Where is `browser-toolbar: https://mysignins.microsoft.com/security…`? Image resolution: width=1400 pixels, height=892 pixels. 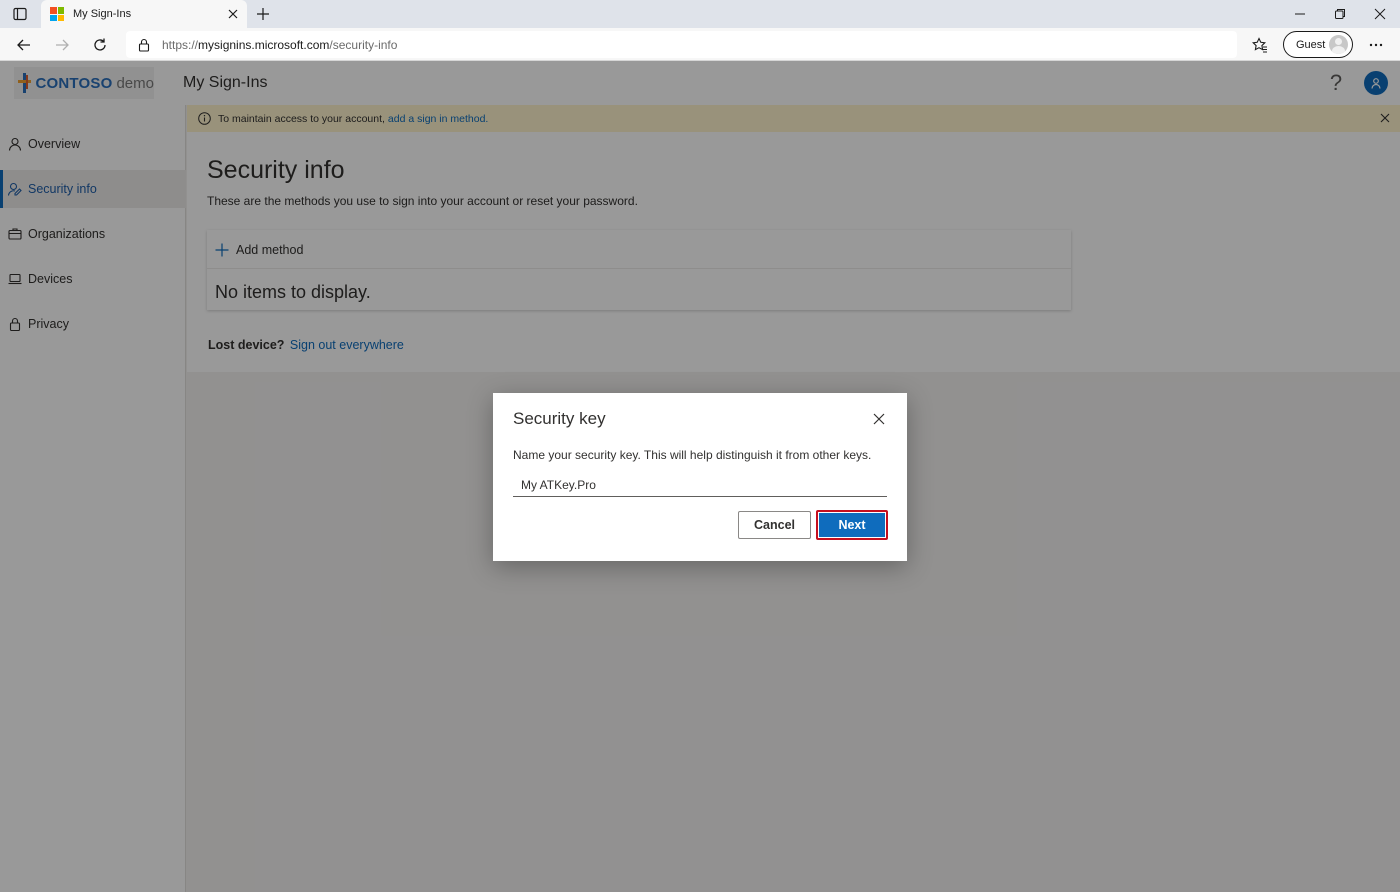 browser-toolbar: https://mysignins.microsoft.com/security… is located at coordinates (700, 44).